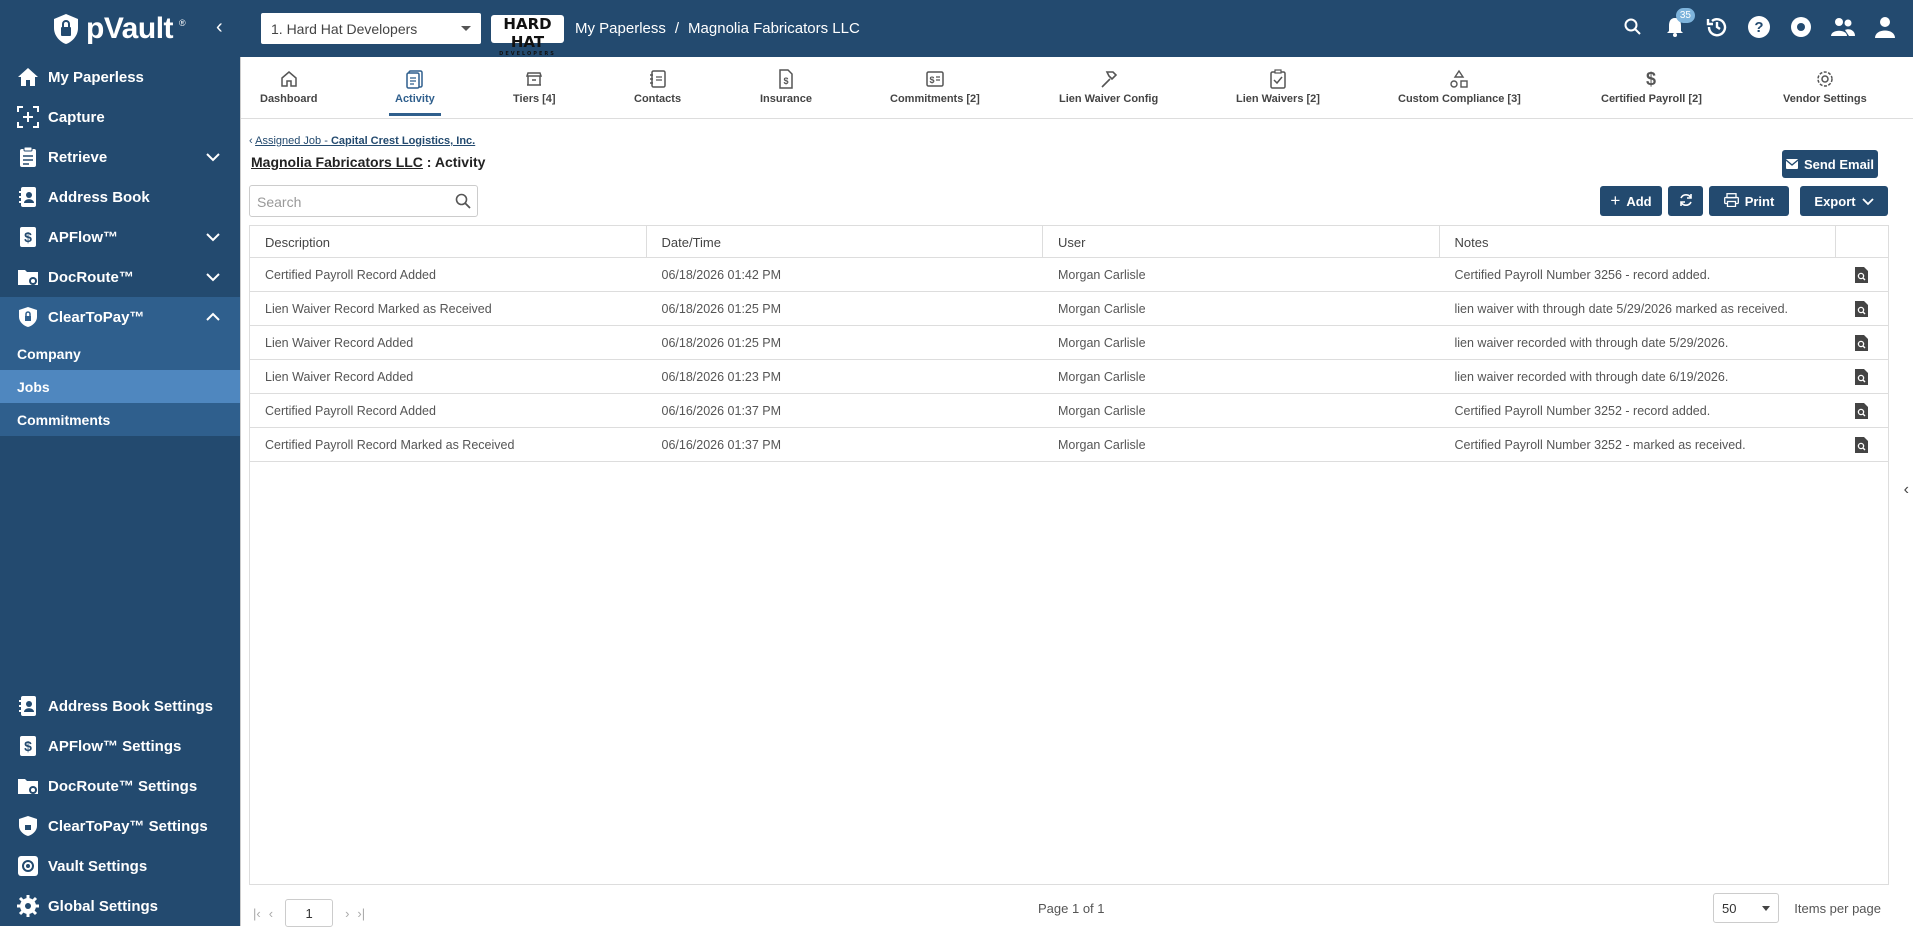 The image size is (1913, 927). What do you see at coordinates (120, 277) in the screenshot?
I see `sidebar-item-docroute: DocRoute™` at bounding box center [120, 277].